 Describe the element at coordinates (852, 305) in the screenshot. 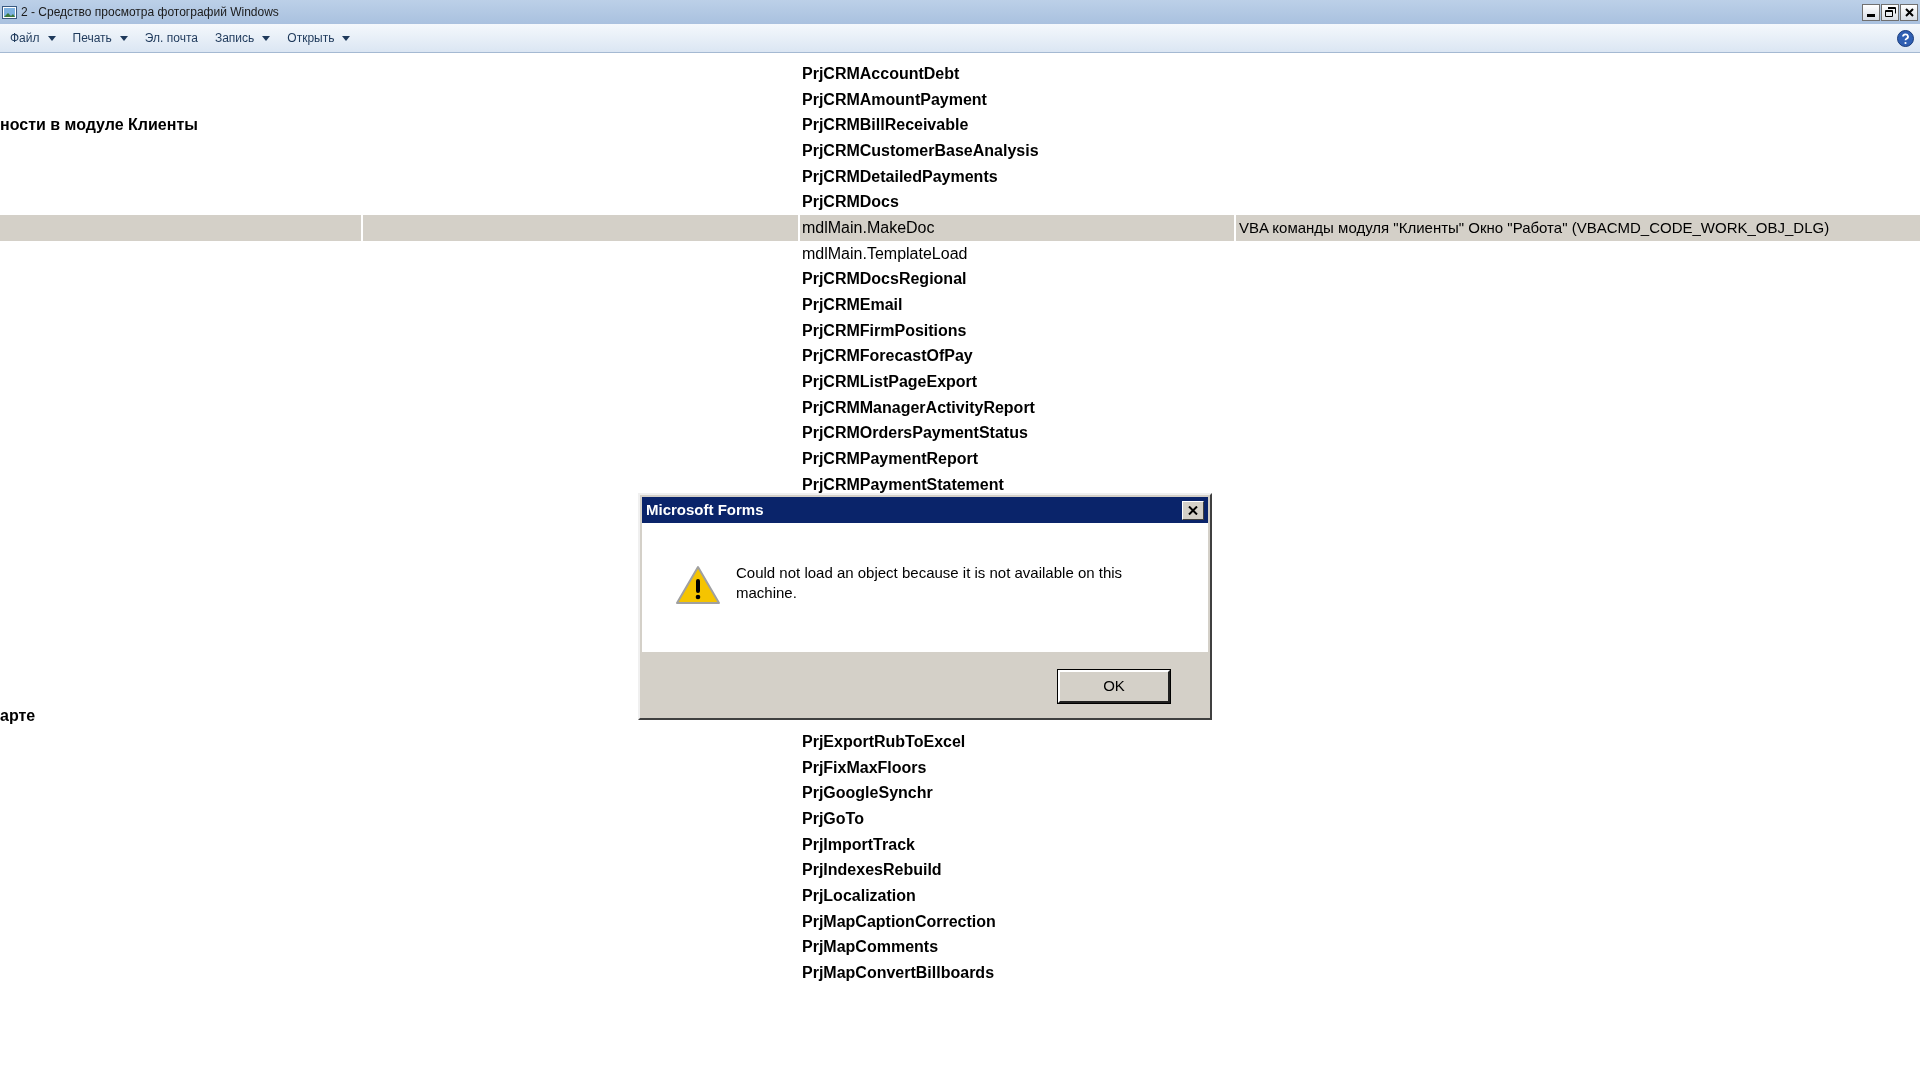

I see `table-cell-text: PrjCRMEmail` at that location.